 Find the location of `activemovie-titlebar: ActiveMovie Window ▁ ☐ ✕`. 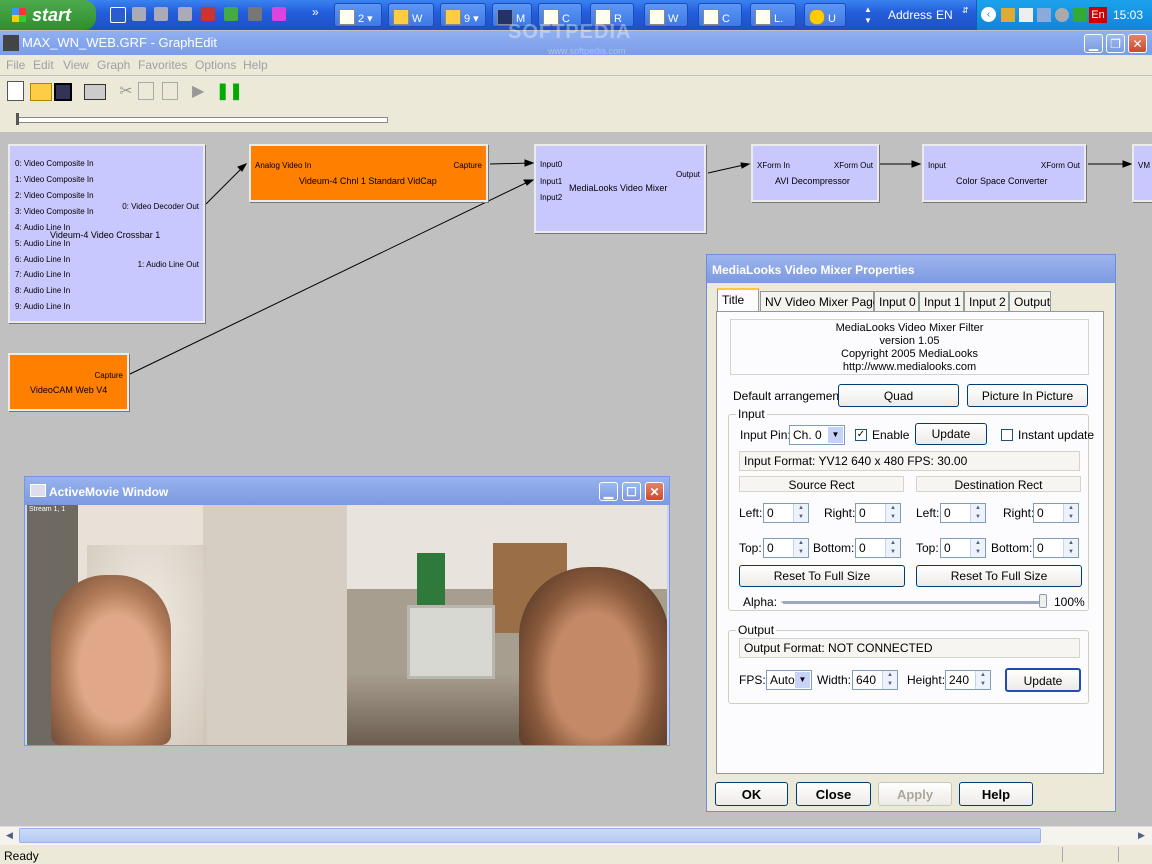

activemovie-titlebar: ActiveMovie Window ▁ ☐ ✕ is located at coordinates (347, 491).